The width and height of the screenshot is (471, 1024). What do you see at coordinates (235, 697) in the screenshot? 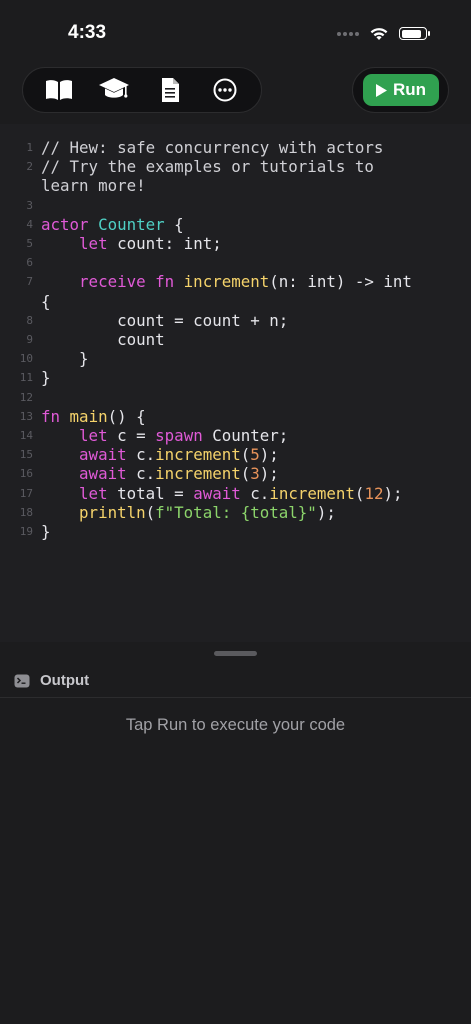
I see `divider` at bounding box center [235, 697].